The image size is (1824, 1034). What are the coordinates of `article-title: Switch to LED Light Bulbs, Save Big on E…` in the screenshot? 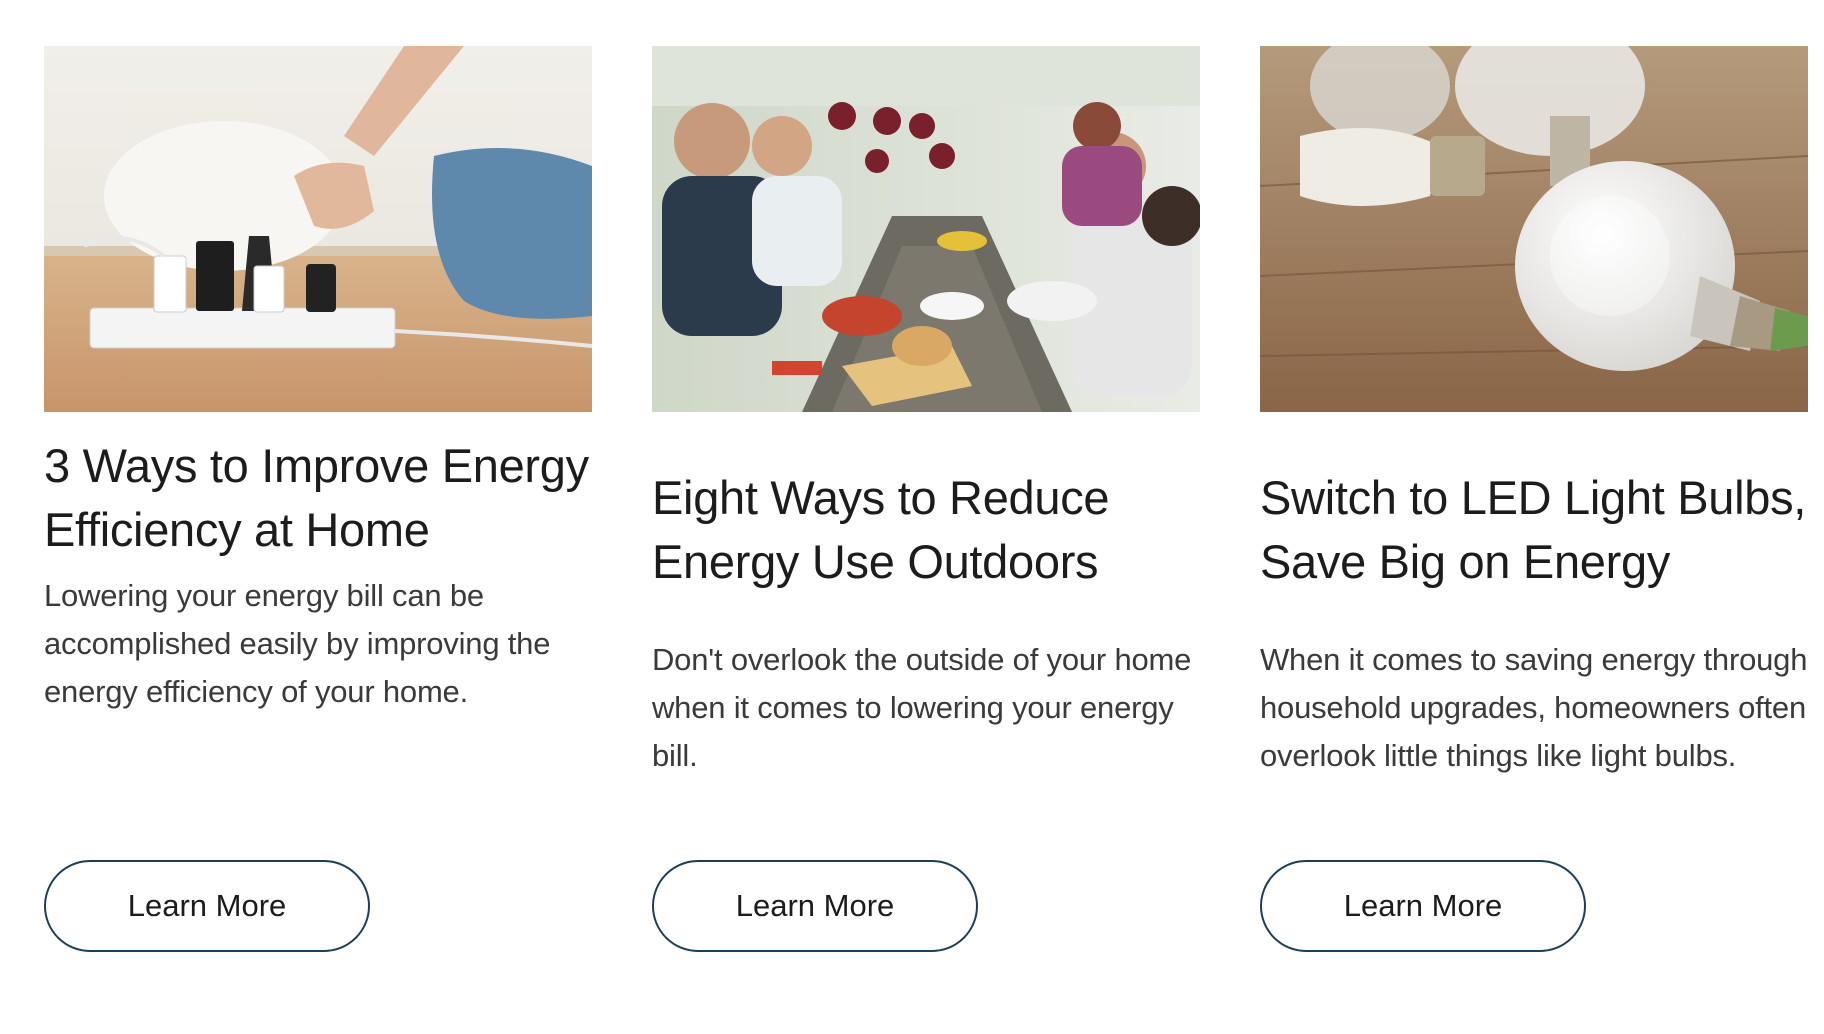 It's located at (1534, 530).